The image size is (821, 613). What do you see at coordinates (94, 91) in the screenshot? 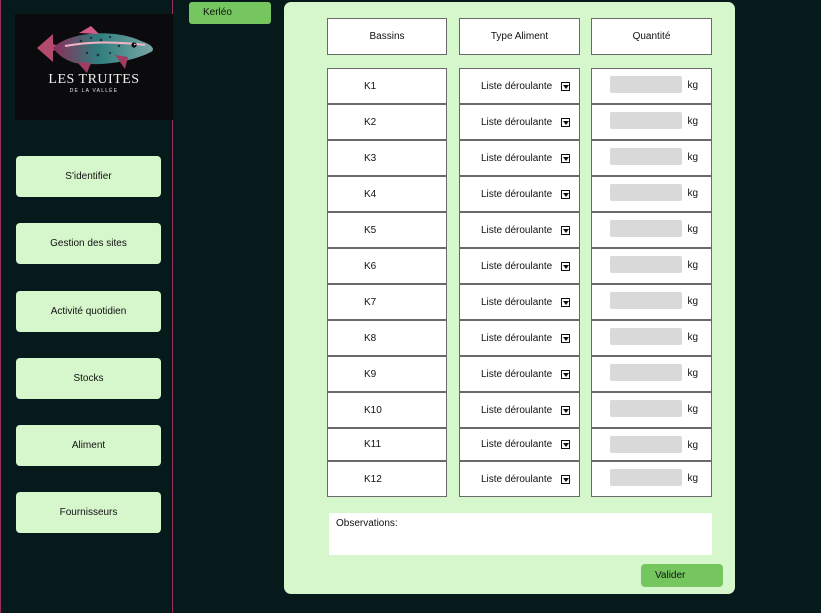
I see `brand-subtitle: DE LA VALLÉE` at bounding box center [94, 91].